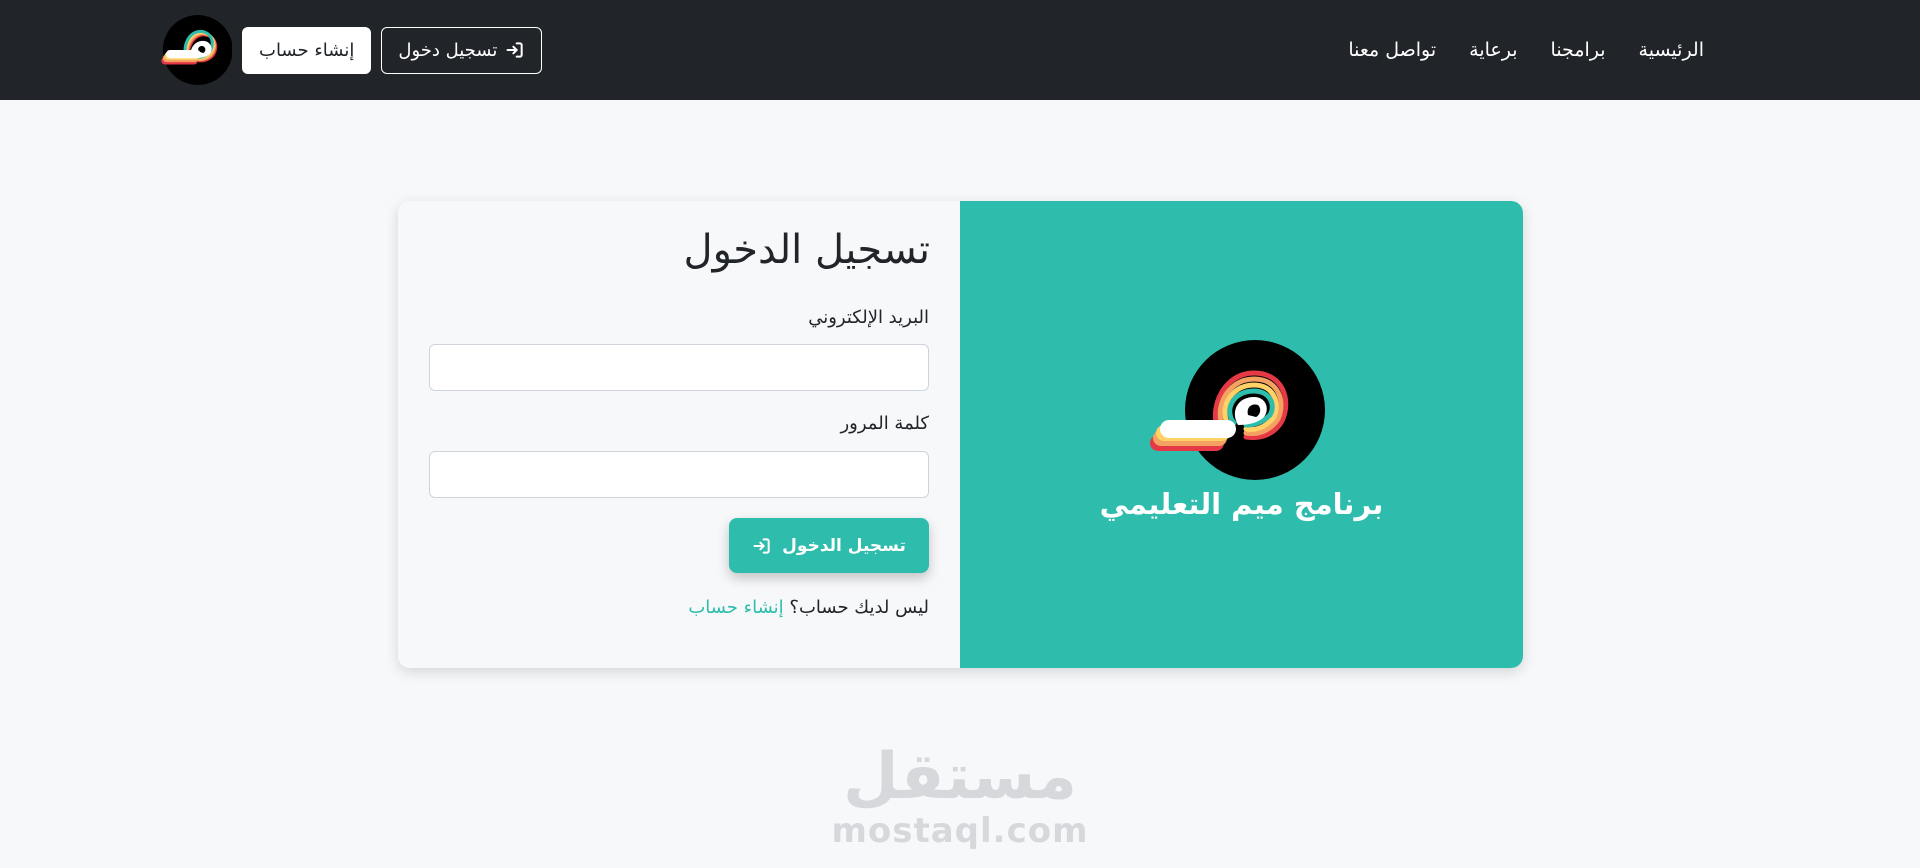  I want to click on no-account-text: ليس لديك حساب؟, so click(859, 607).